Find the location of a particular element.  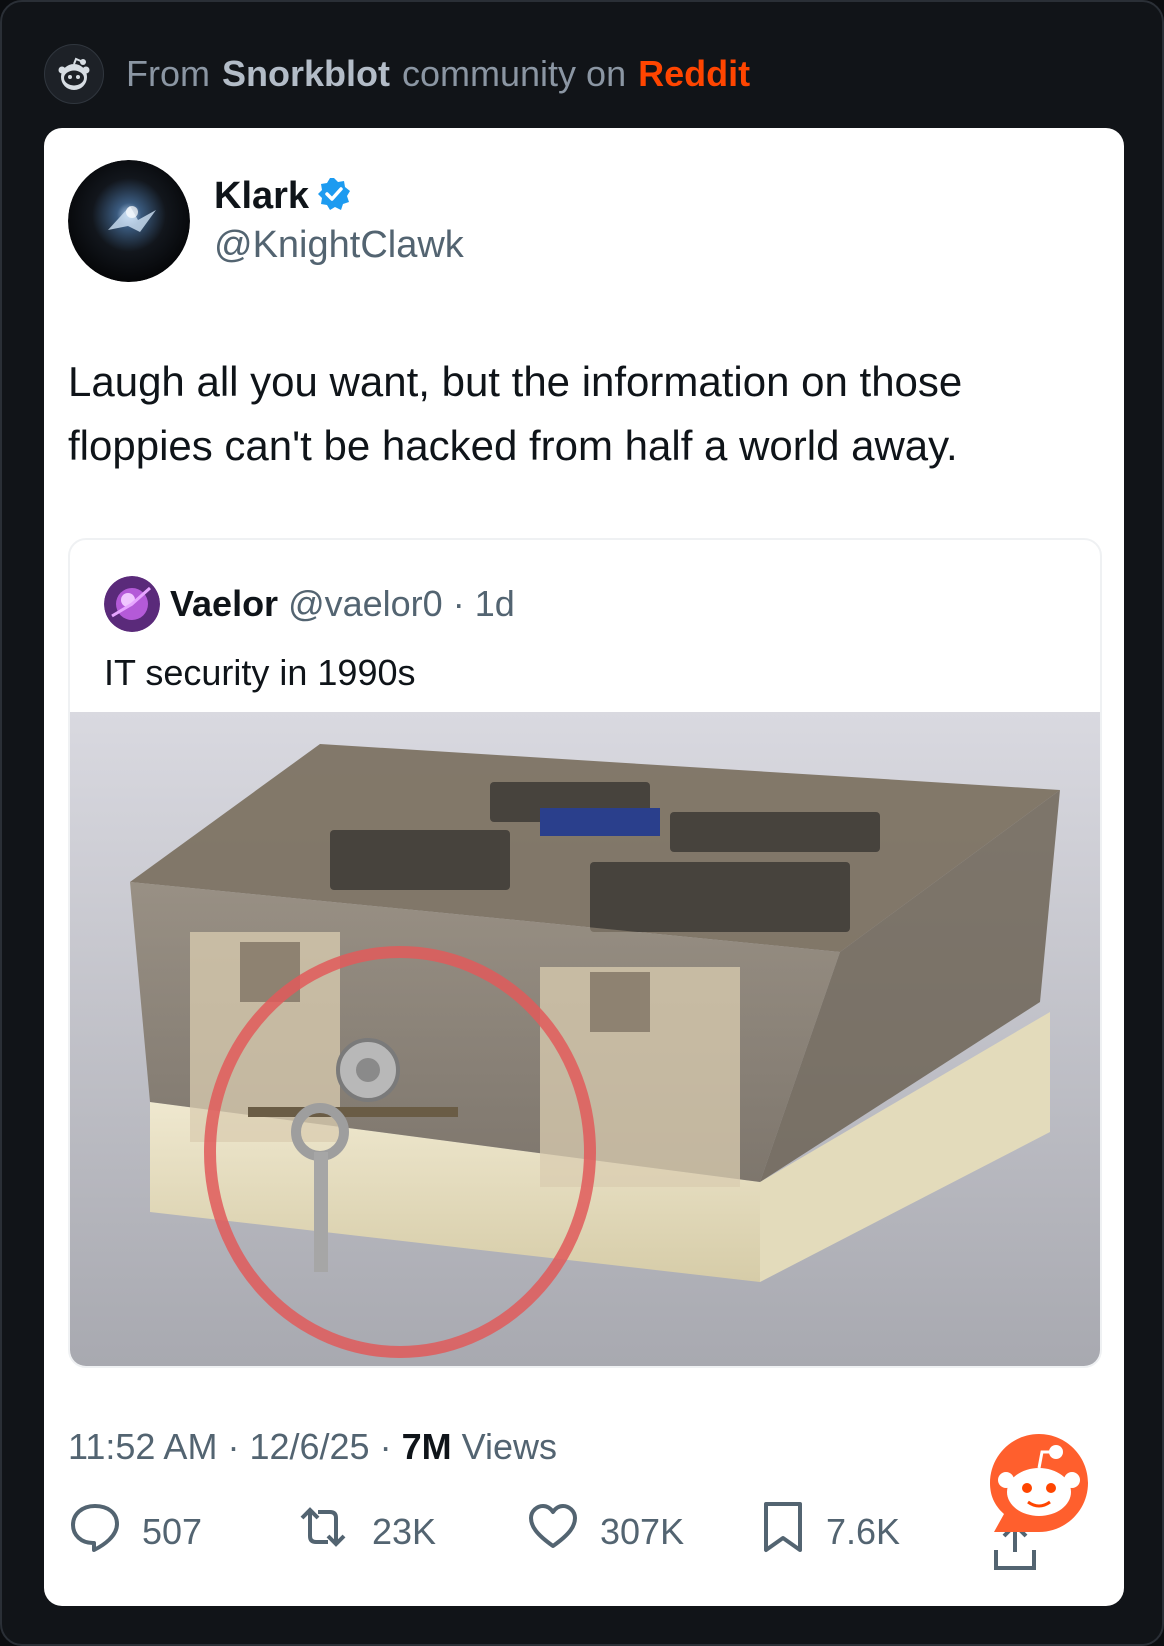

retweet-button: 23K is located at coordinates (365, 1531).